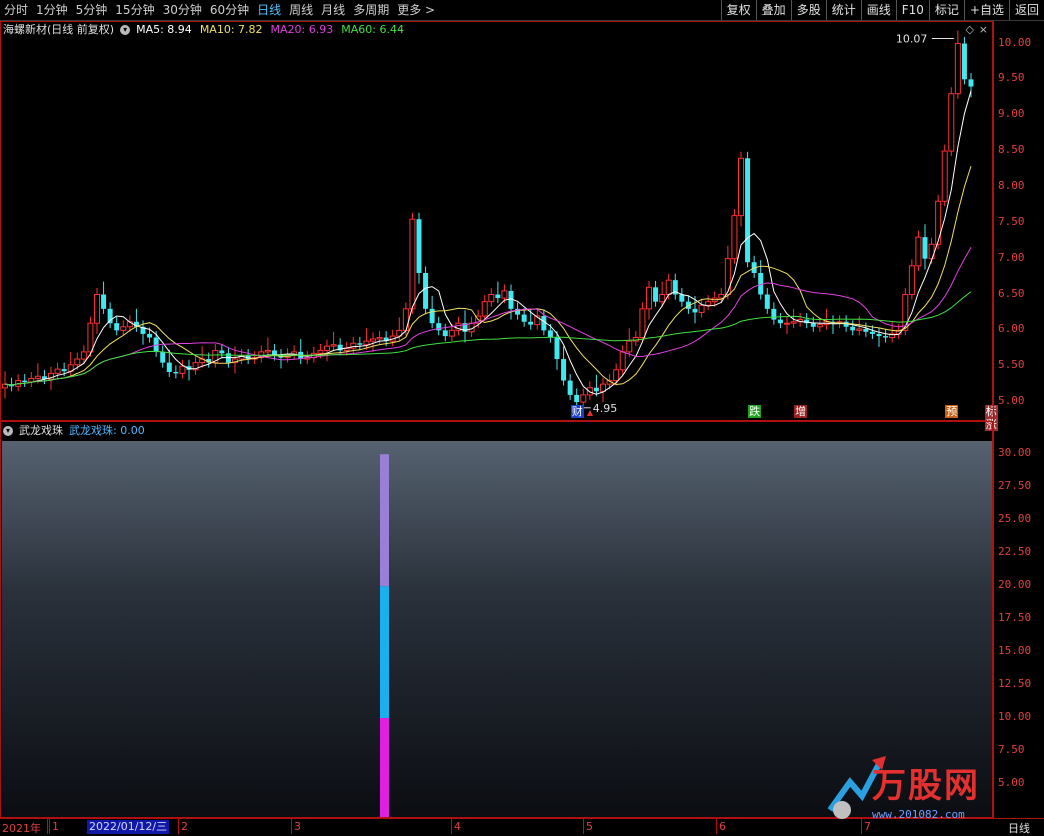  What do you see at coordinates (416, 10) in the screenshot?
I see `period-tab-10: 更多 >` at bounding box center [416, 10].